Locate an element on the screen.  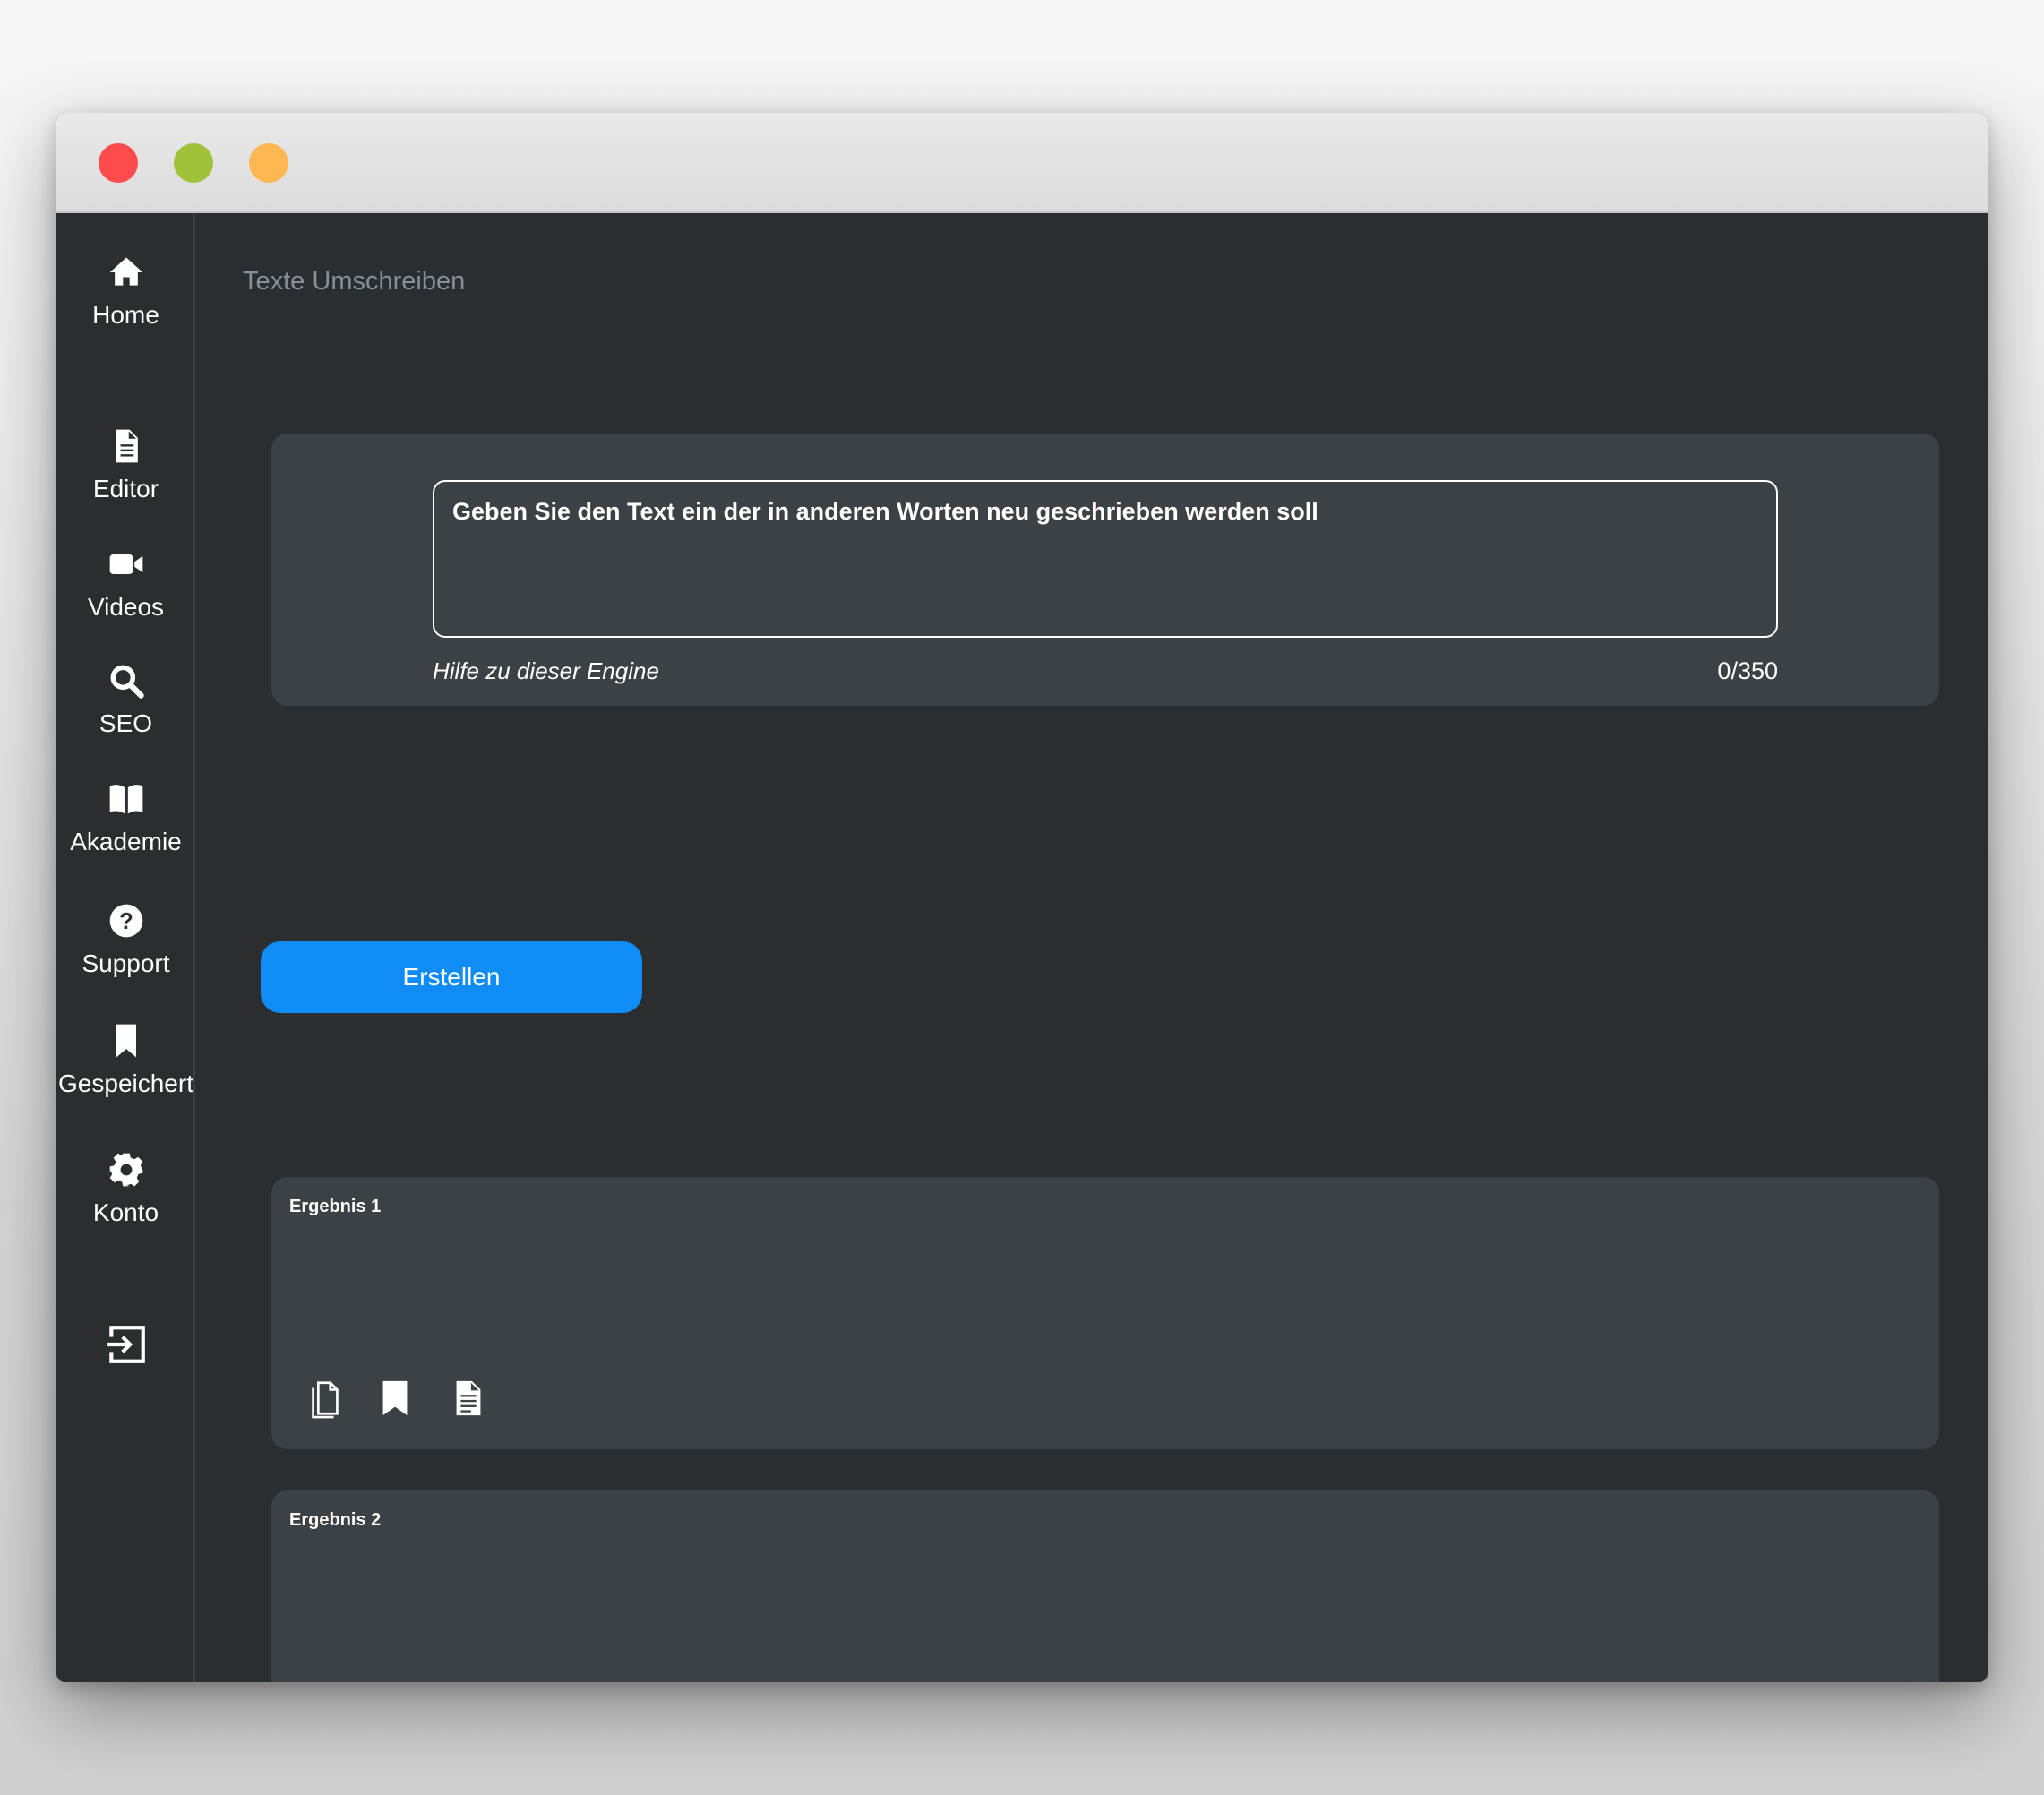
sidebar-item-label: Gespeichert is located at coordinates (126, 1083).